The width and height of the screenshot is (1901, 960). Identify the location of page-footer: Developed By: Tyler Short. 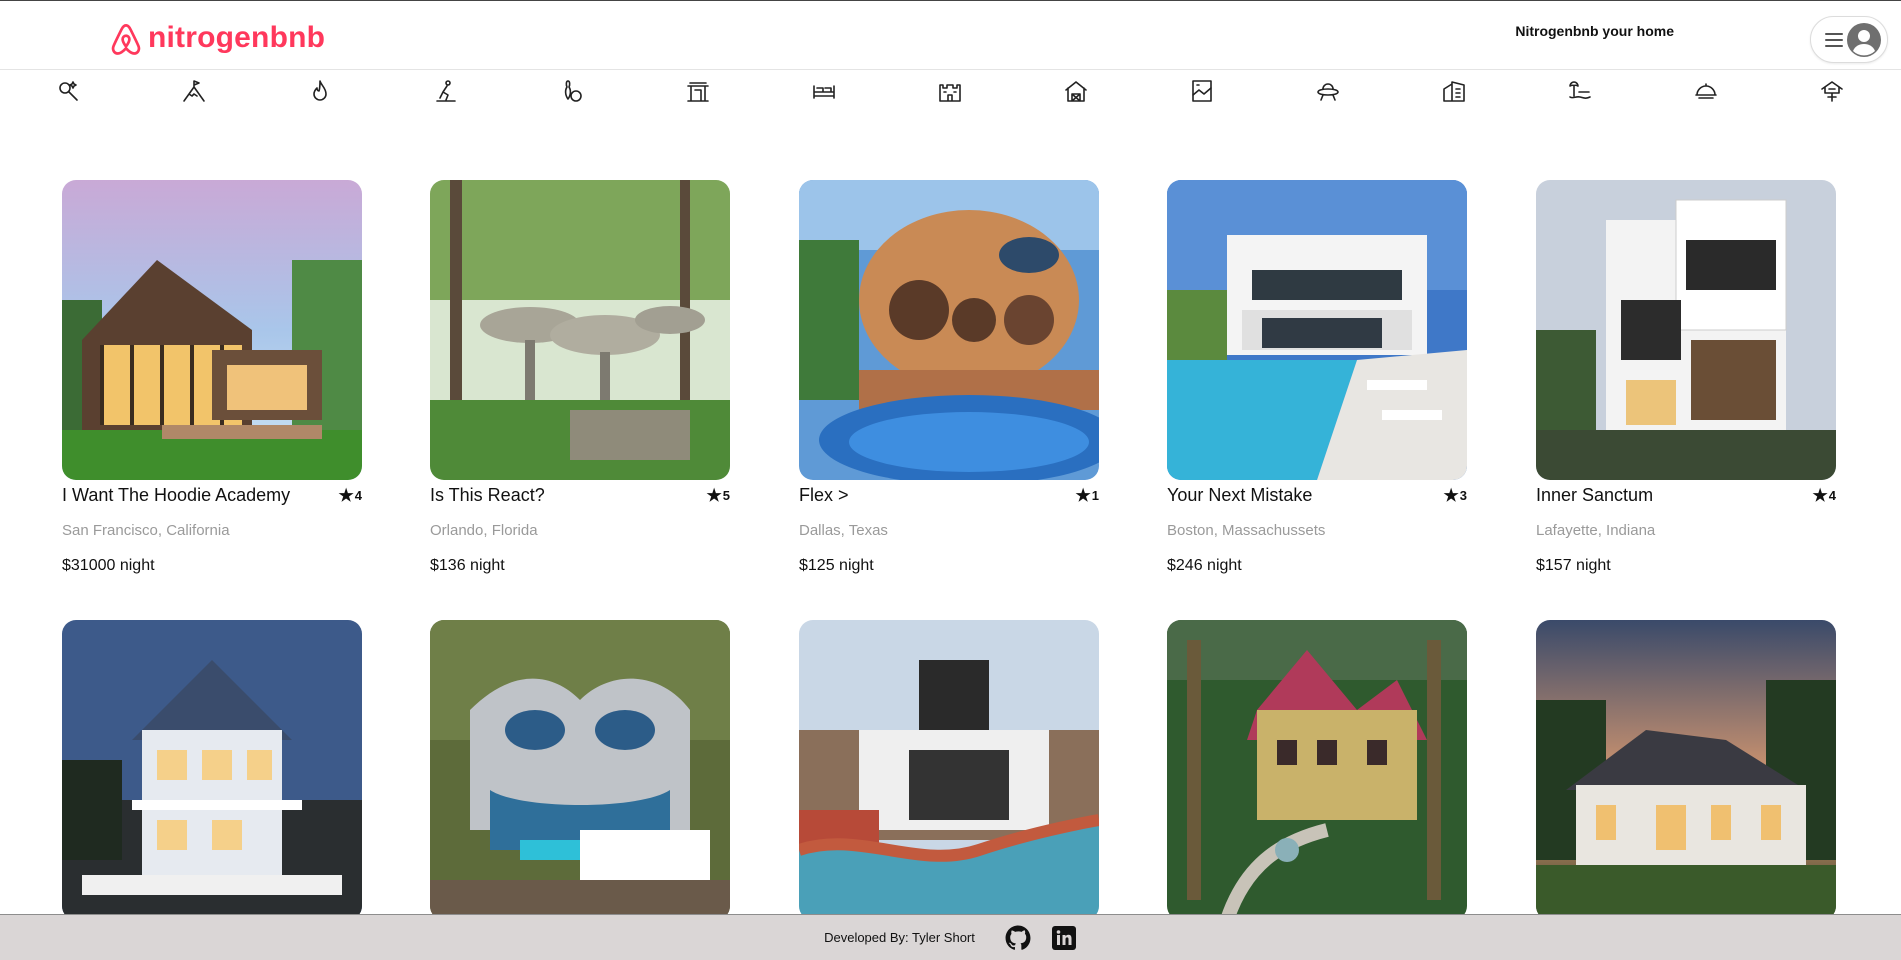
(950, 937).